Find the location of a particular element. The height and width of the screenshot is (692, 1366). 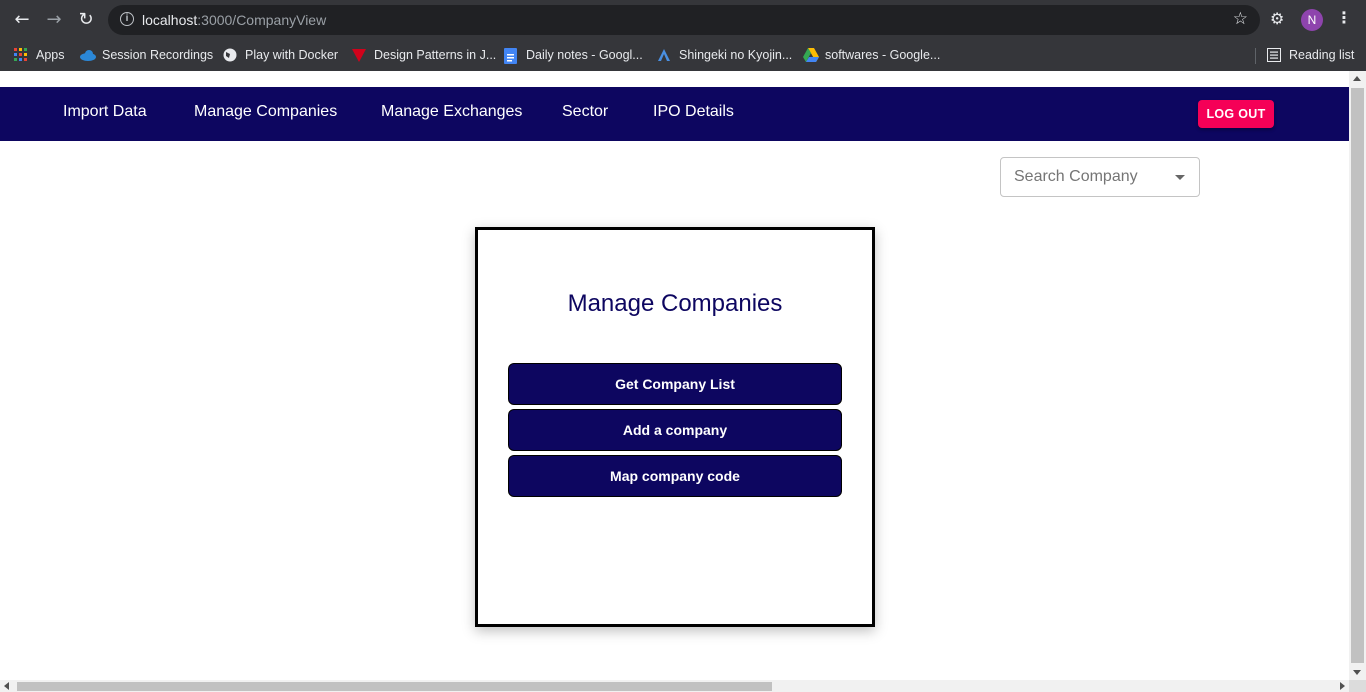

search-company-select: Search Company is located at coordinates (1100, 177).